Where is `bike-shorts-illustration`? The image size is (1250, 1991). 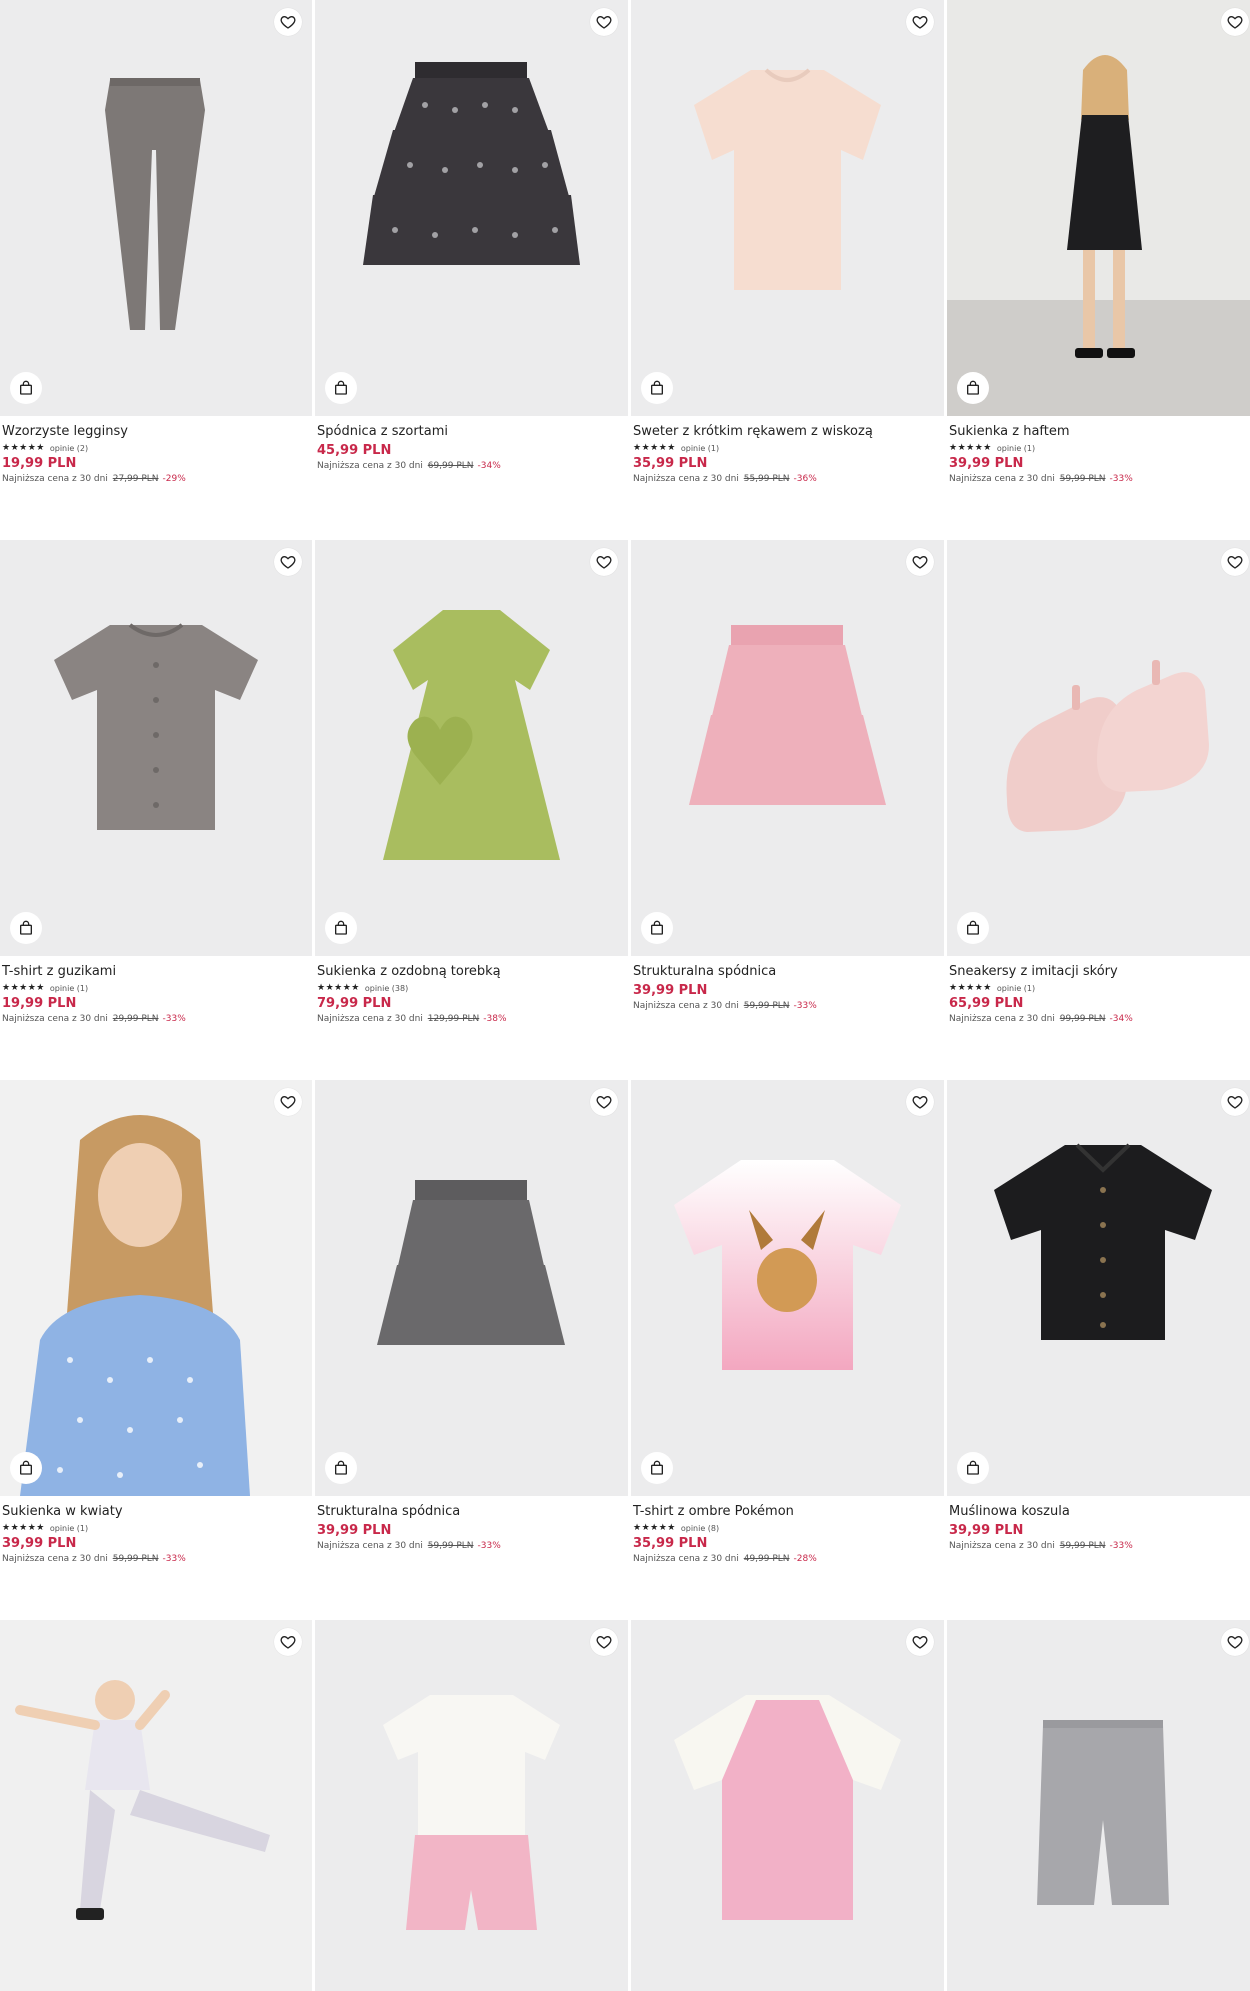 bike-shorts-illustration is located at coordinates (1103, 1812).